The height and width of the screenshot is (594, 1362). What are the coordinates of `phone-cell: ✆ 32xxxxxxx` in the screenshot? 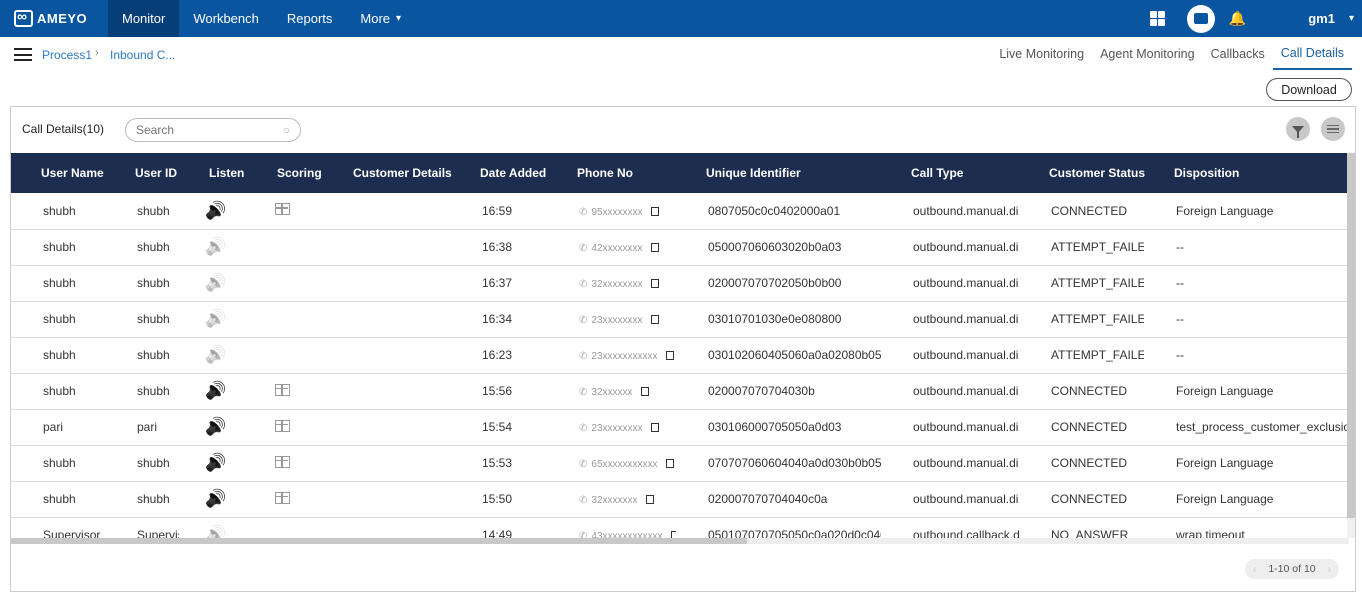 It's located at (611, 499).